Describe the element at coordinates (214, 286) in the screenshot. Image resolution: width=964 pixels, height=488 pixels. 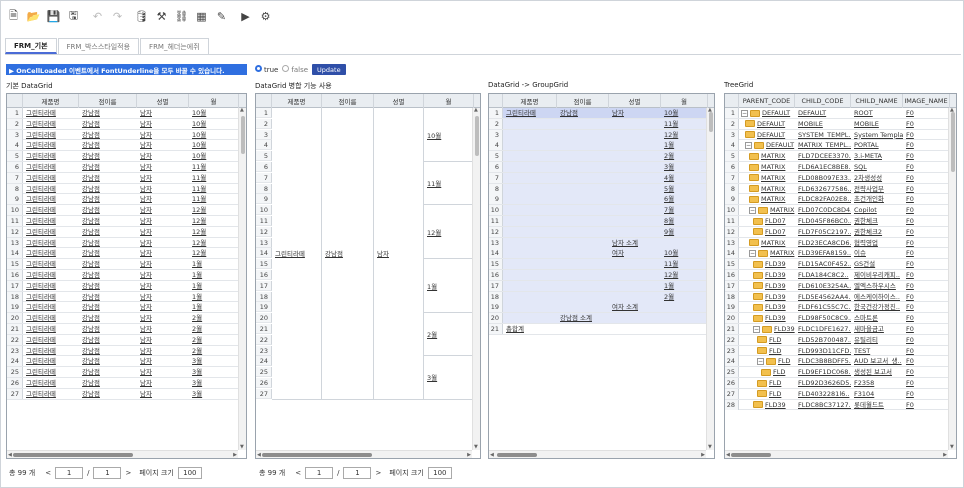
I see `table-cell: 1월` at that location.